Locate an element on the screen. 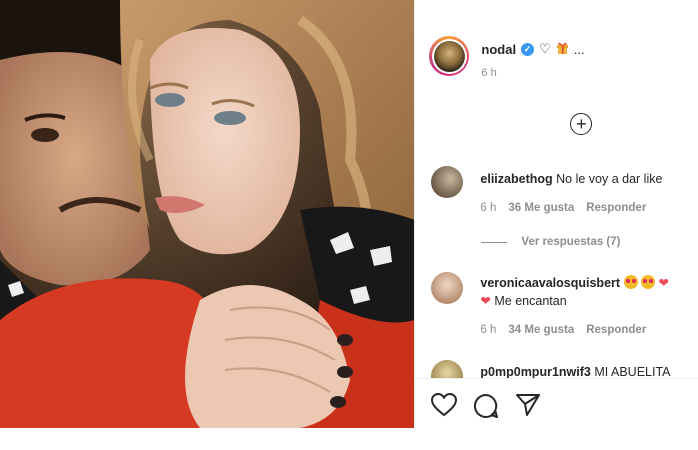  view-replies: Ver respuestas (7) is located at coordinates (551, 242).